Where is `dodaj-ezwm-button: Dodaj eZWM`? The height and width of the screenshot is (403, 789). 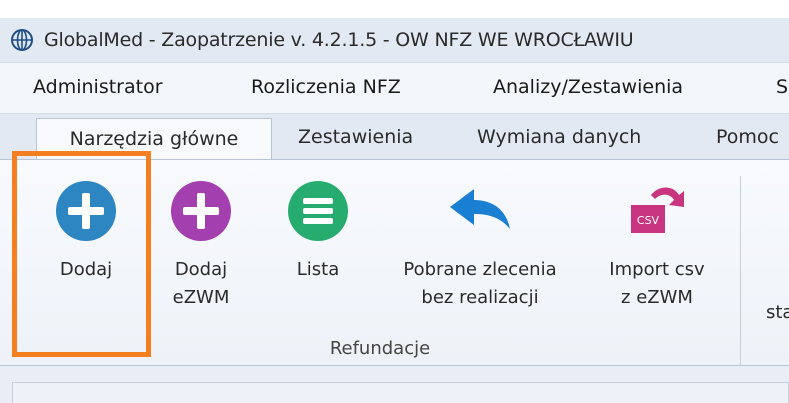
dodaj-ezwm-button: Dodaj eZWM is located at coordinates (201, 244).